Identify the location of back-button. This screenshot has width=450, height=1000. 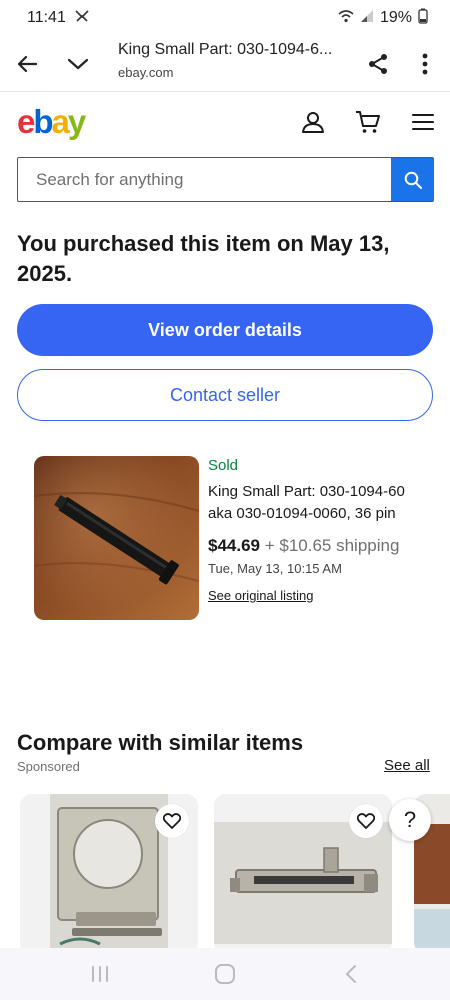
(27, 64).